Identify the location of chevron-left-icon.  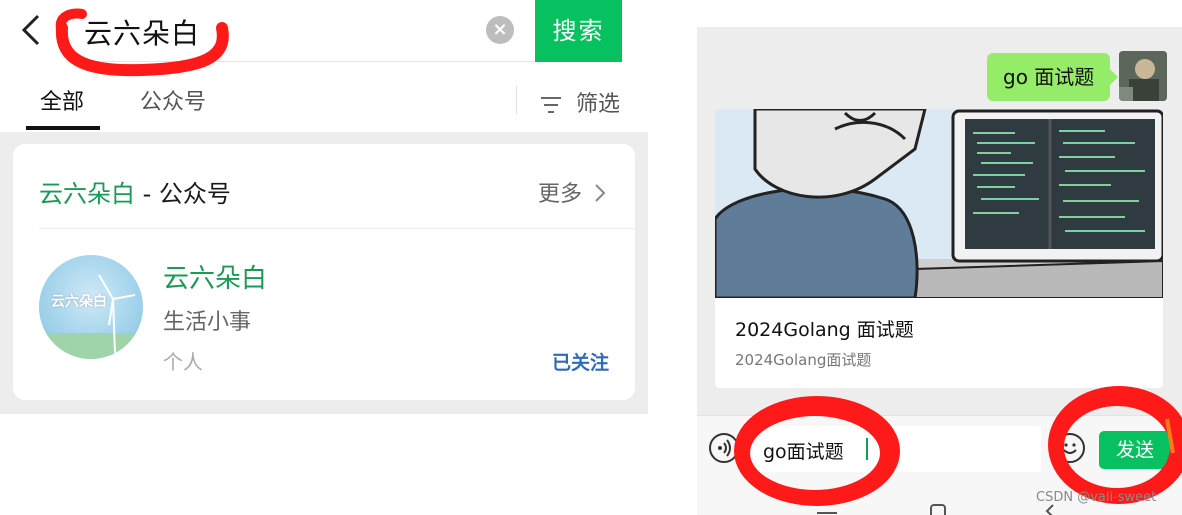
(30, 30).